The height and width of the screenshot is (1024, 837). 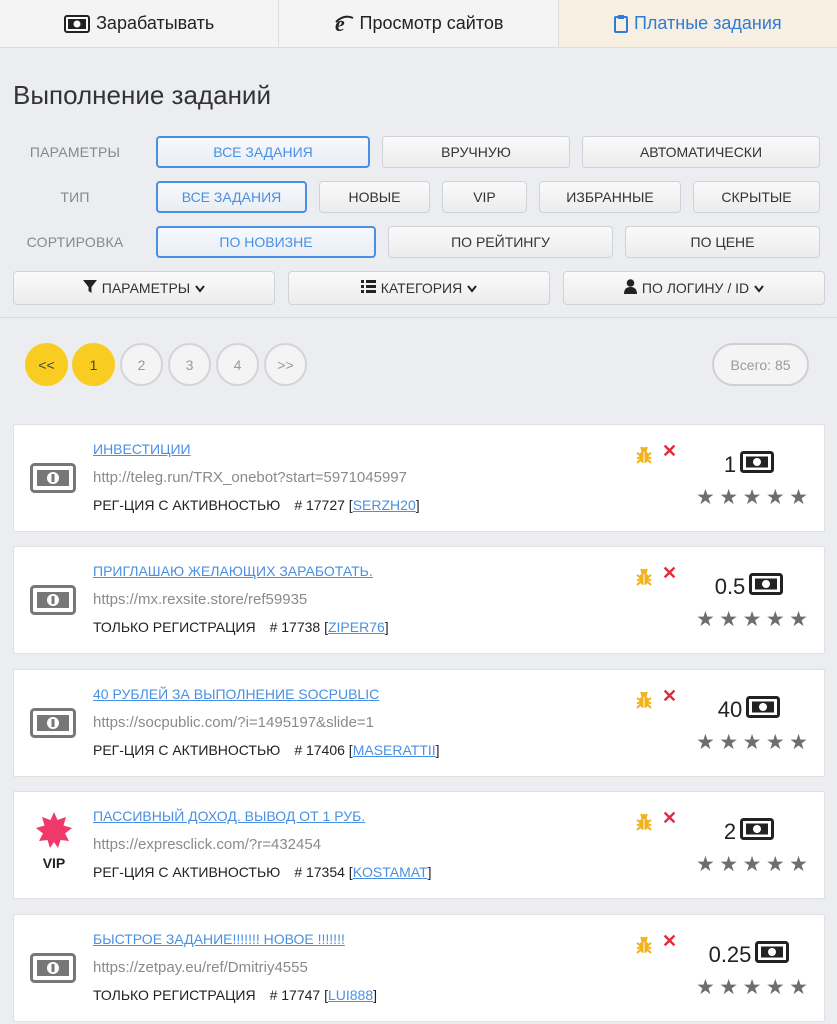 What do you see at coordinates (384, 505) in the screenshot?
I see `task-author-link: SERZH20` at bounding box center [384, 505].